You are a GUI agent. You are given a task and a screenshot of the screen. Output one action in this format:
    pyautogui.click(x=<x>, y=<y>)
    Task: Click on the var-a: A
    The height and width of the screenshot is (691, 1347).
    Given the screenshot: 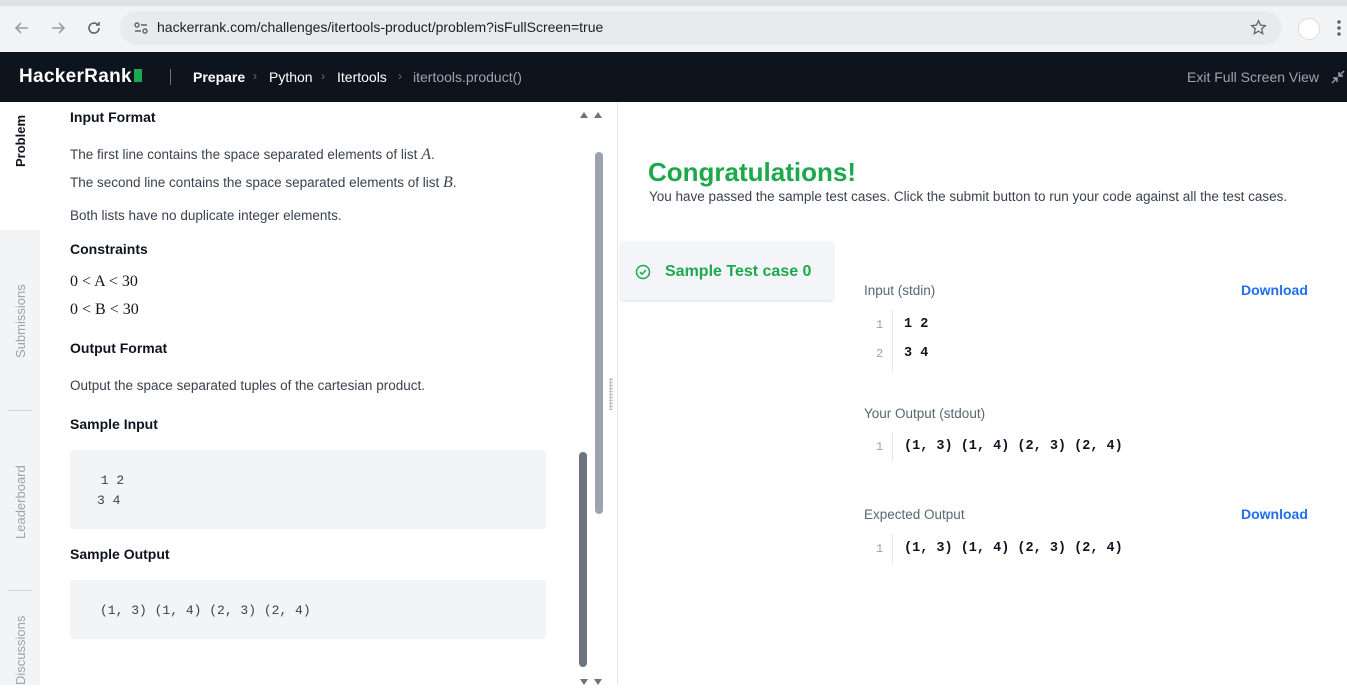 What is the action you would take?
    pyautogui.click(x=426, y=154)
    